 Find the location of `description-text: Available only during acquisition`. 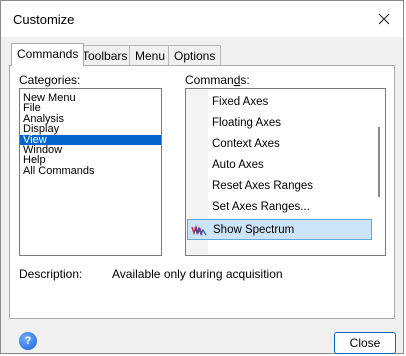

description-text: Available only during acquisition is located at coordinates (197, 274).